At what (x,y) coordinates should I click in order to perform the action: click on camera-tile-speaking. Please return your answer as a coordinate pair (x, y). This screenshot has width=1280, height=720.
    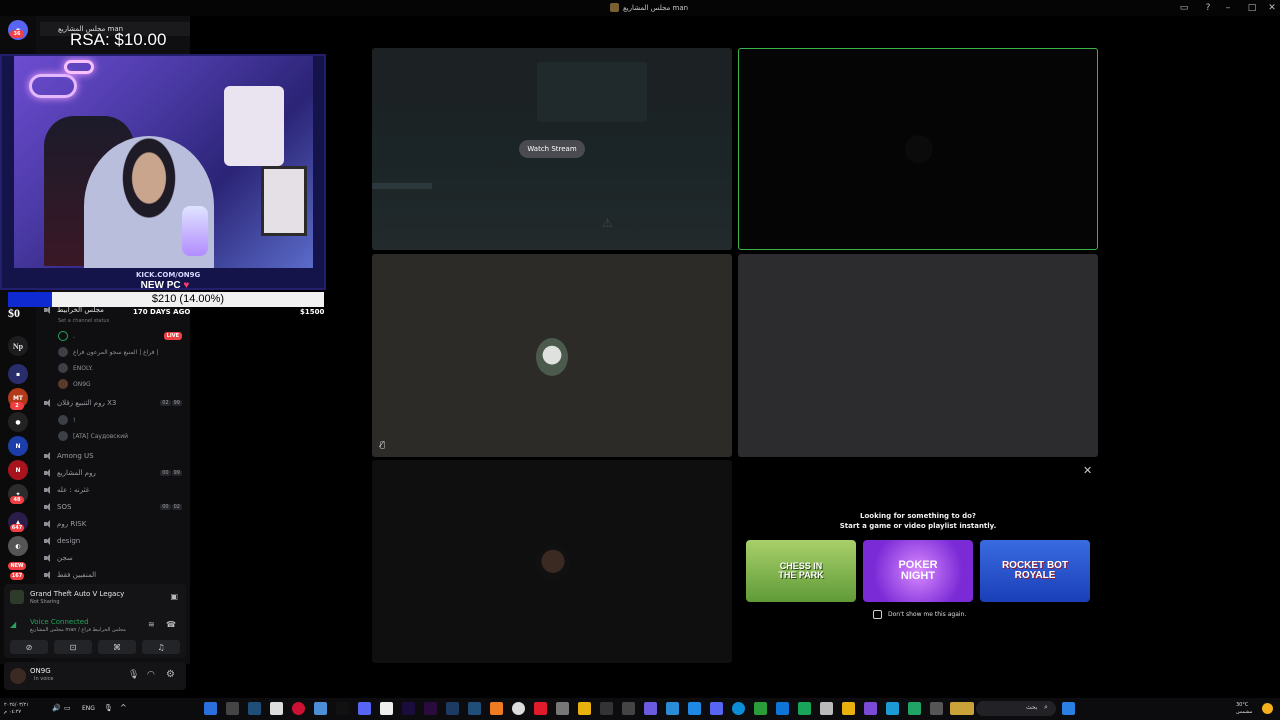
    Looking at the image, I should click on (918, 149).